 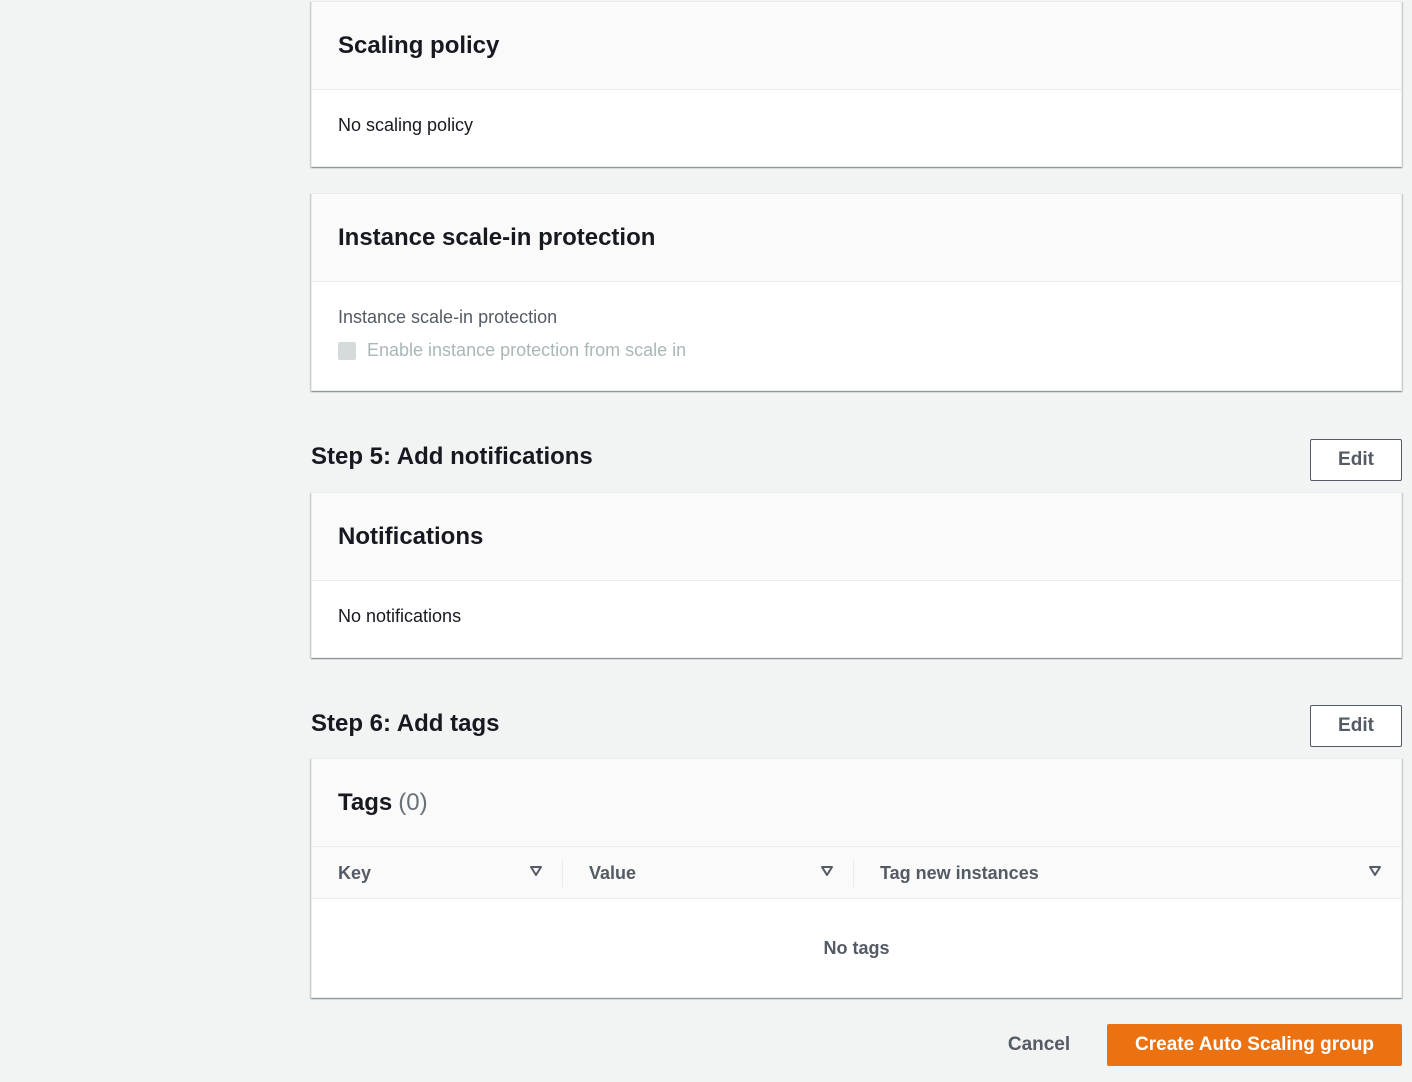 I want to click on tags-title: Tags, so click(x=365, y=802).